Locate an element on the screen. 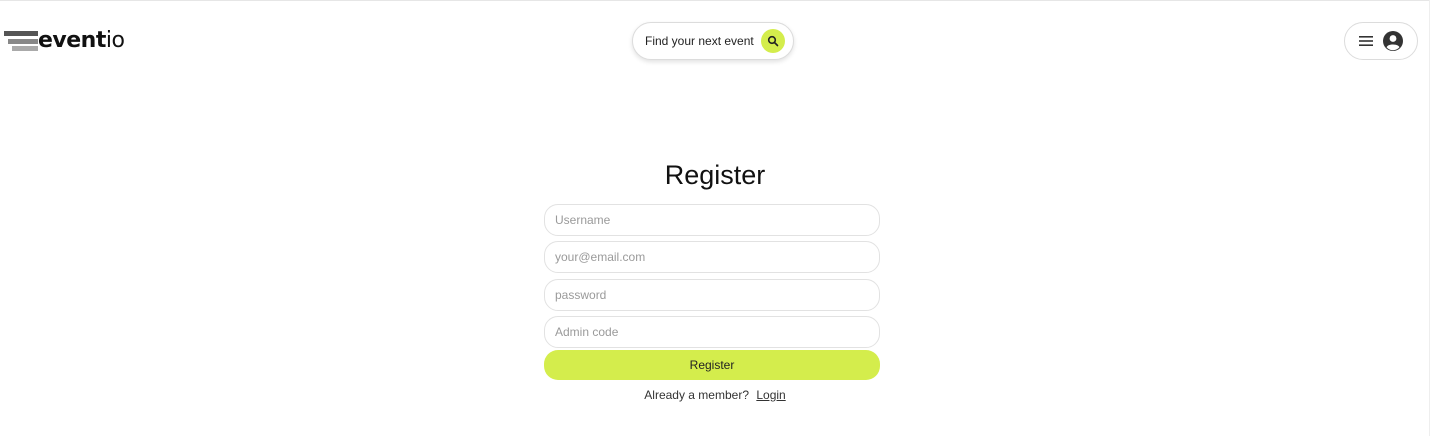 This screenshot has width=1430, height=436. logo-text: eventio is located at coordinates (81, 41).